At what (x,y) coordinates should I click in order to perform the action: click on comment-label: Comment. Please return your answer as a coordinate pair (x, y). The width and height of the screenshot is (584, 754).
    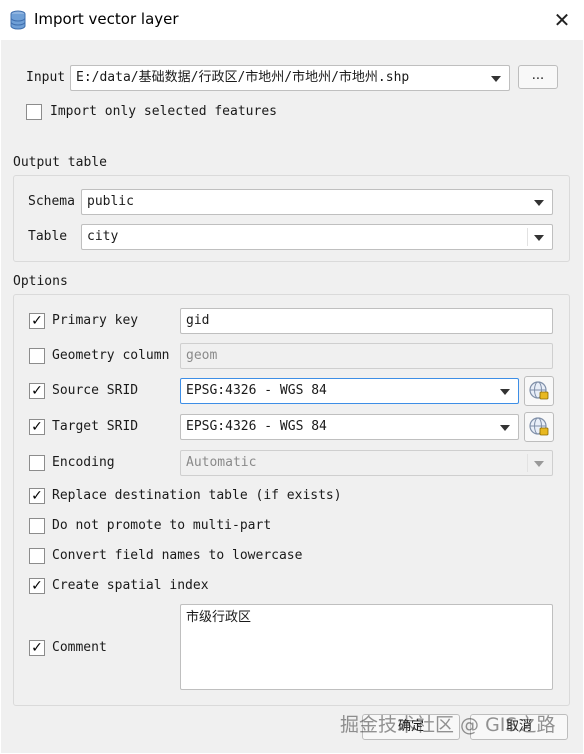
    Looking at the image, I should click on (79, 647).